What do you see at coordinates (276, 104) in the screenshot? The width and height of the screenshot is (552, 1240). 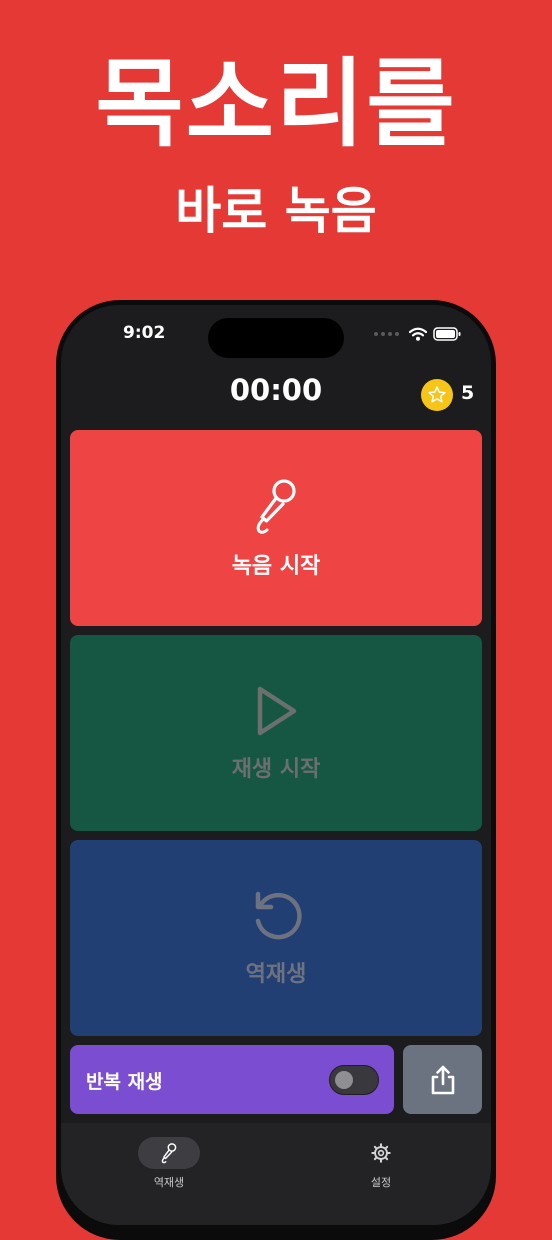 I see `promo-headline: 목소리를` at bounding box center [276, 104].